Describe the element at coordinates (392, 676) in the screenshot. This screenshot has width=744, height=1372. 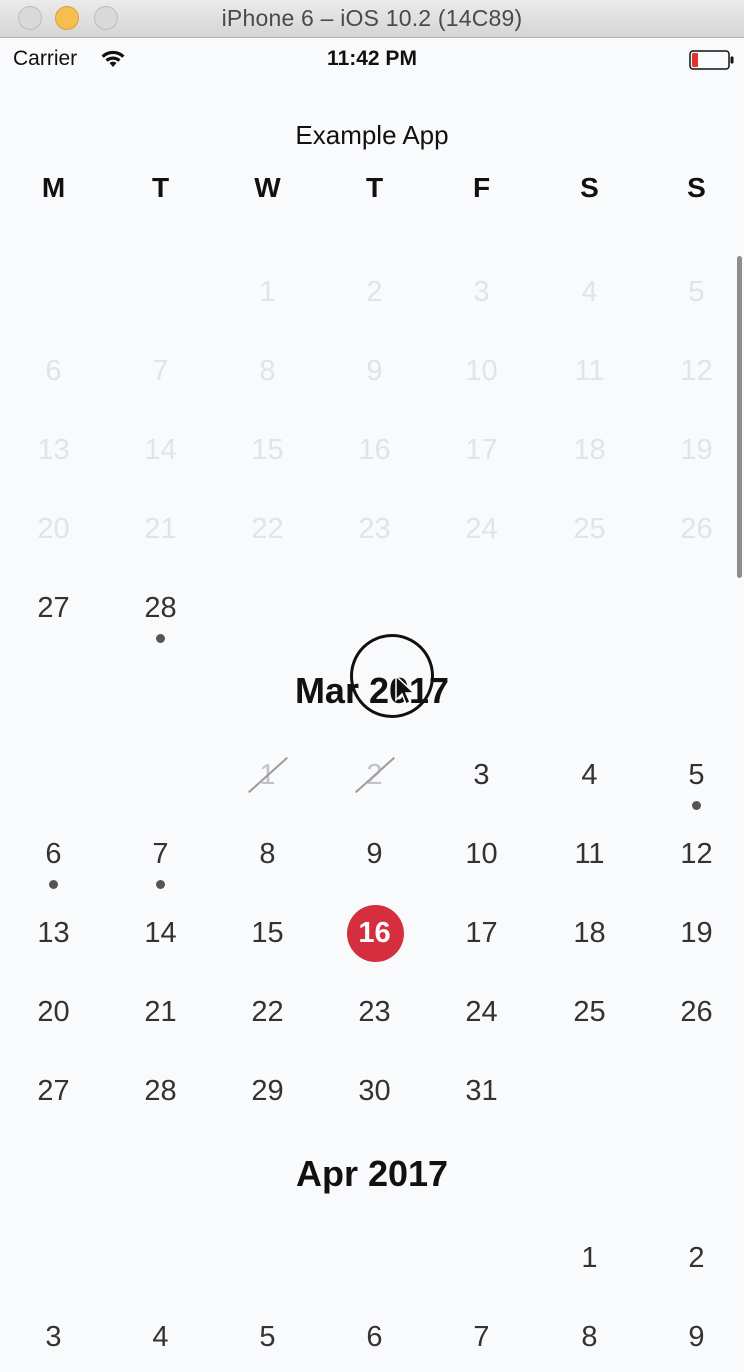
I see `touch-indicator` at that location.